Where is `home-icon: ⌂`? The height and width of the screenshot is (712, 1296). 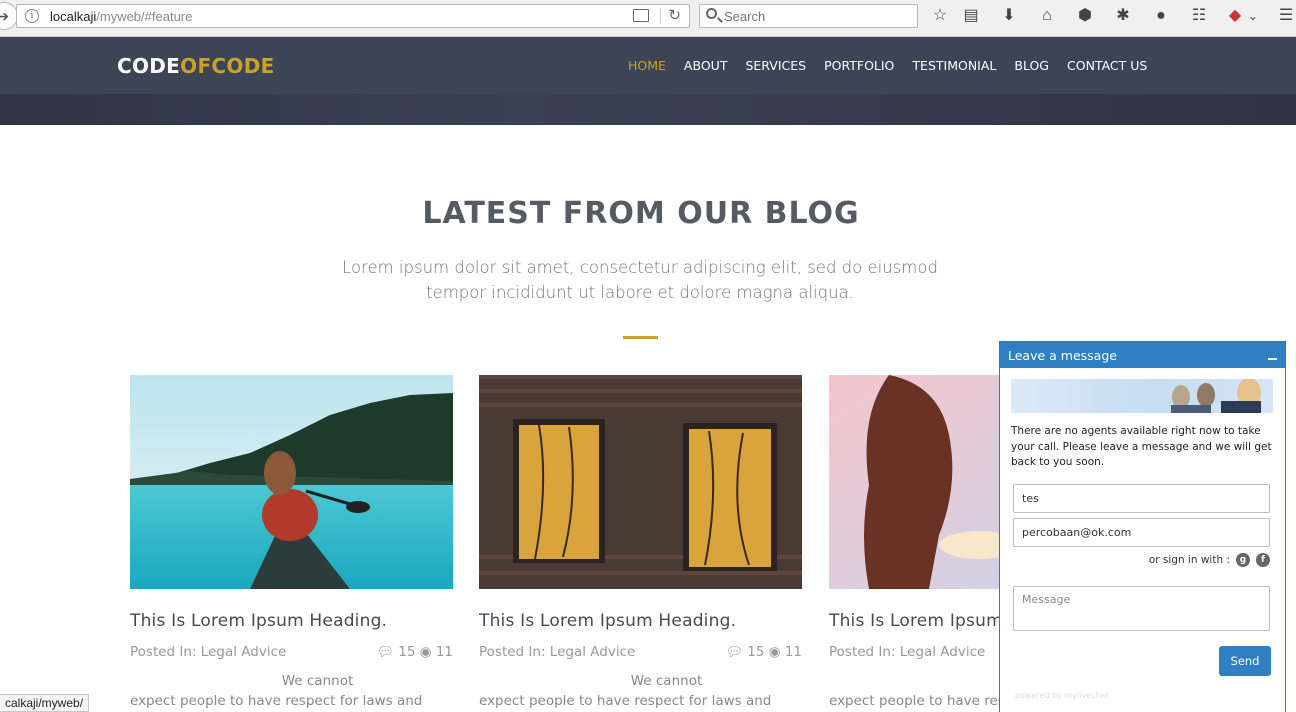 home-icon: ⌂ is located at coordinates (1047, 16).